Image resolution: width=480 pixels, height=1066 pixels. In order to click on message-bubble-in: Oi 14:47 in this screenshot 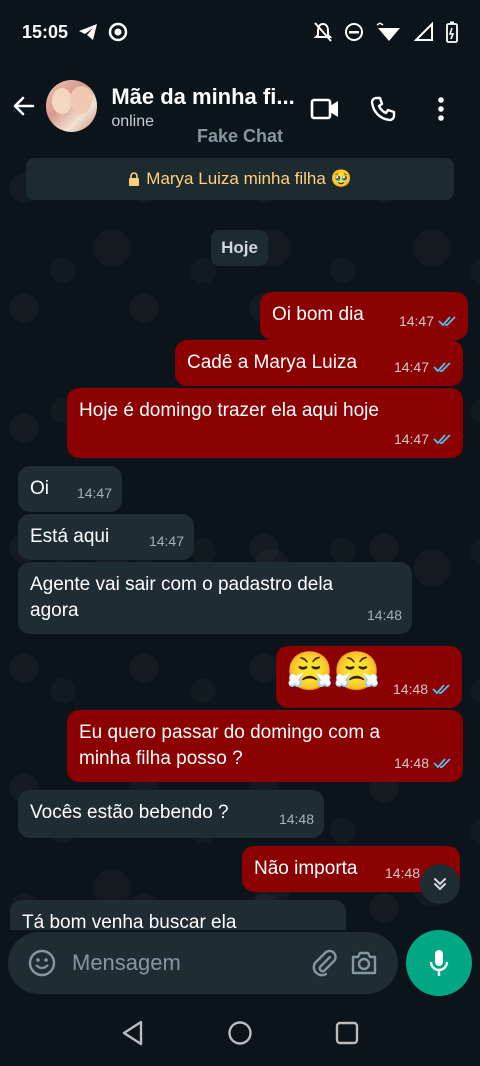, I will do `click(70, 489)`.